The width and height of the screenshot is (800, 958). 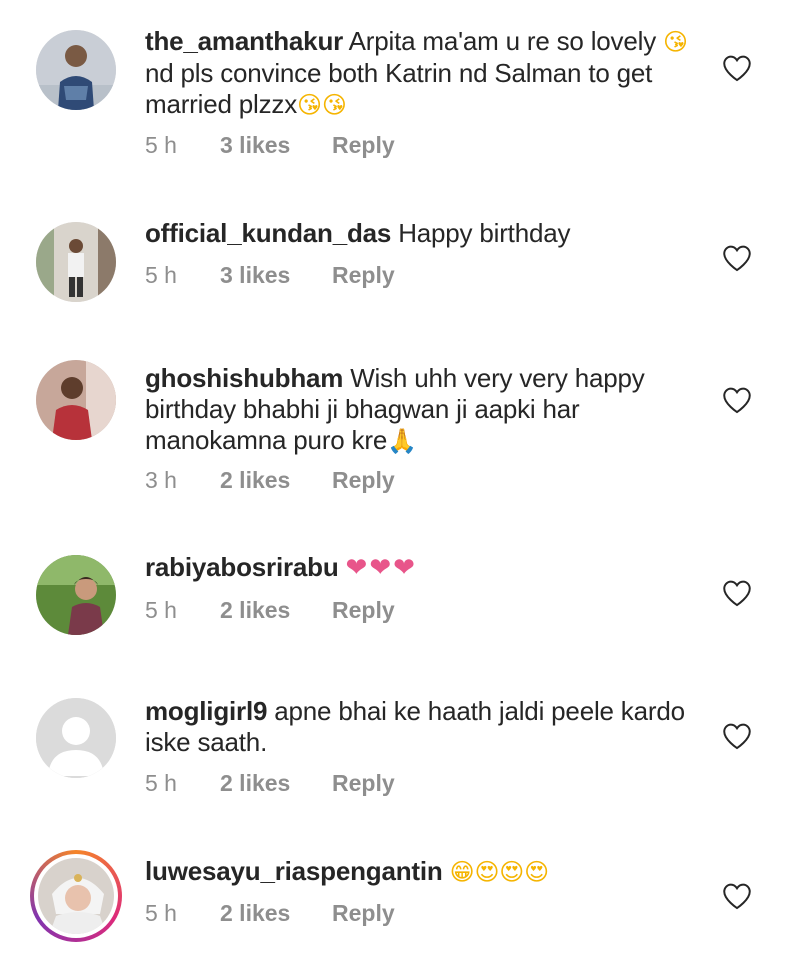 I want to click on comment-username: official_kundan_das, so click(x=268, y=233).